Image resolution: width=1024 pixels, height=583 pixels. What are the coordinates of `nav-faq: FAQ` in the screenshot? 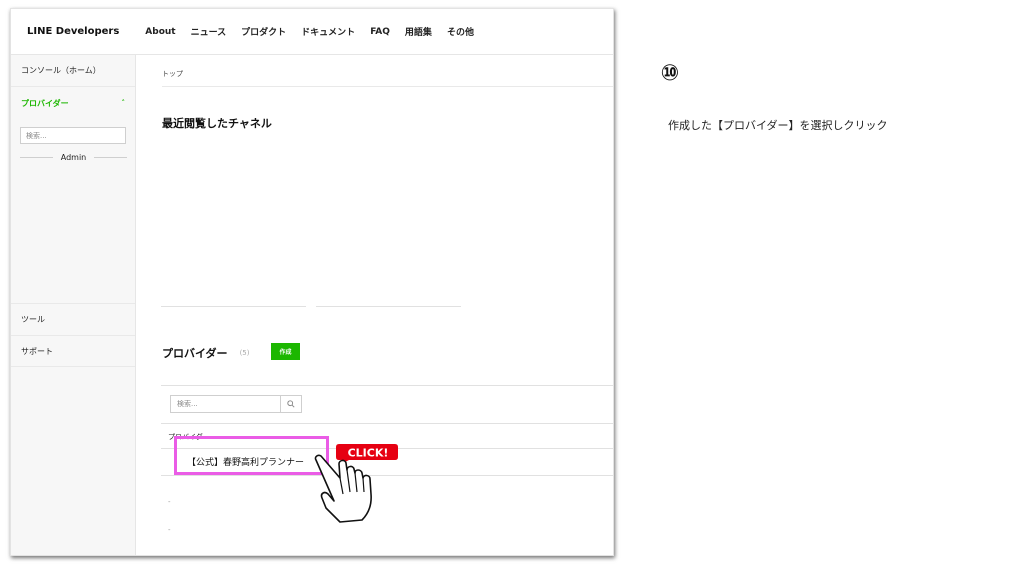 It's located at (380, 32).